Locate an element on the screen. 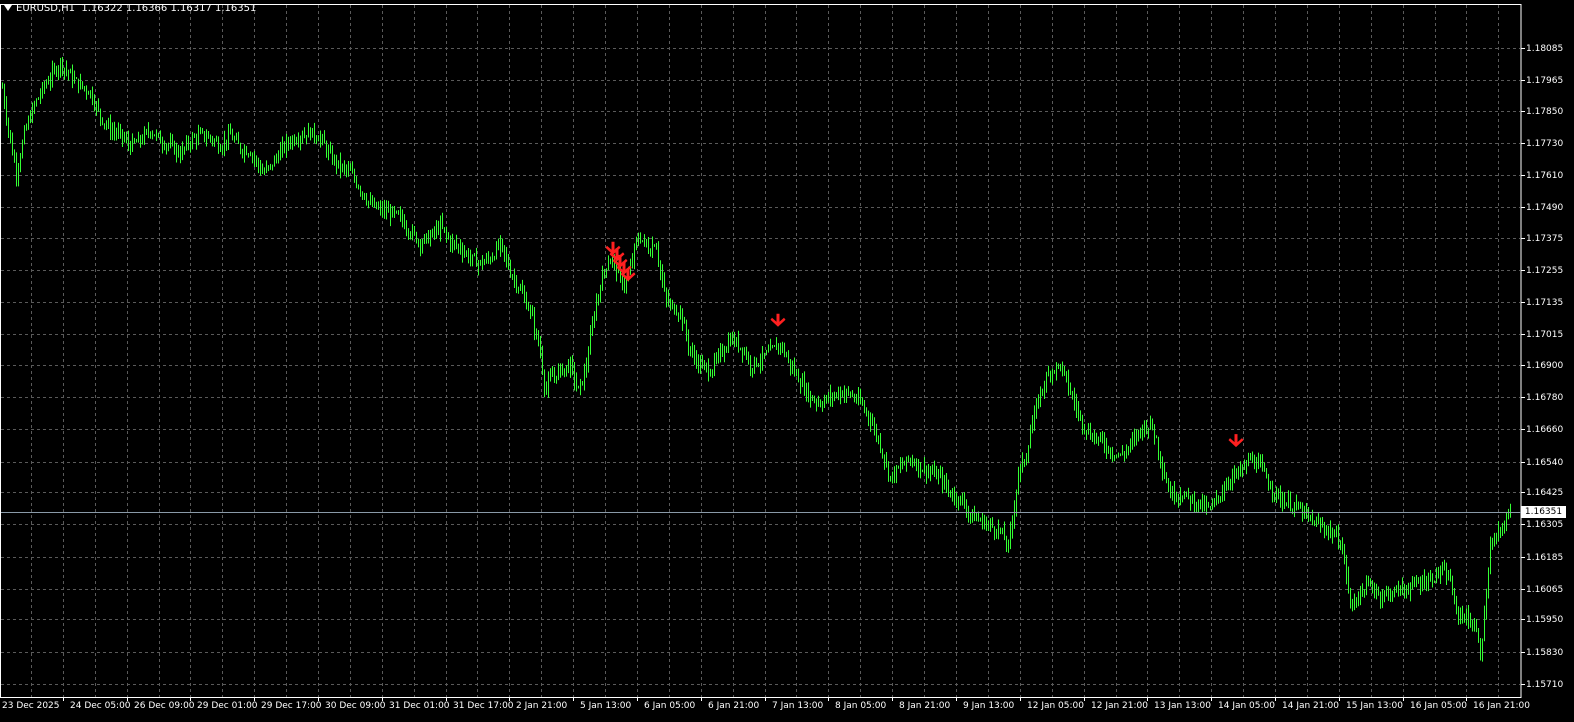  price-tick-label: 1.16425 is located at coordinates (1545, 492).